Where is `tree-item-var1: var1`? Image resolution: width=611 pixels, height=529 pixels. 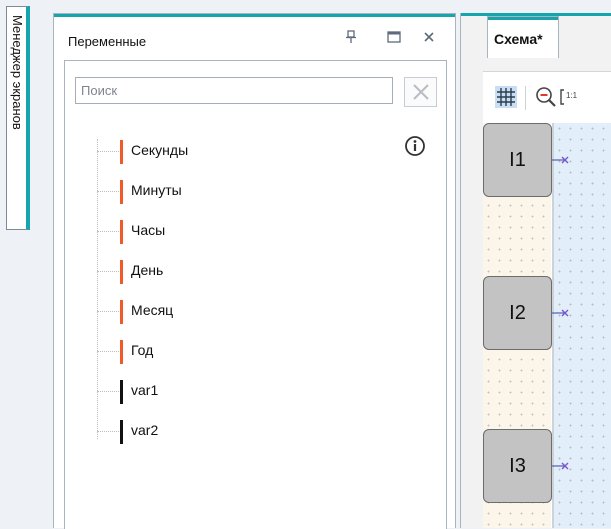
tree-item-var1: var1 is located at coordinates (247, 391).